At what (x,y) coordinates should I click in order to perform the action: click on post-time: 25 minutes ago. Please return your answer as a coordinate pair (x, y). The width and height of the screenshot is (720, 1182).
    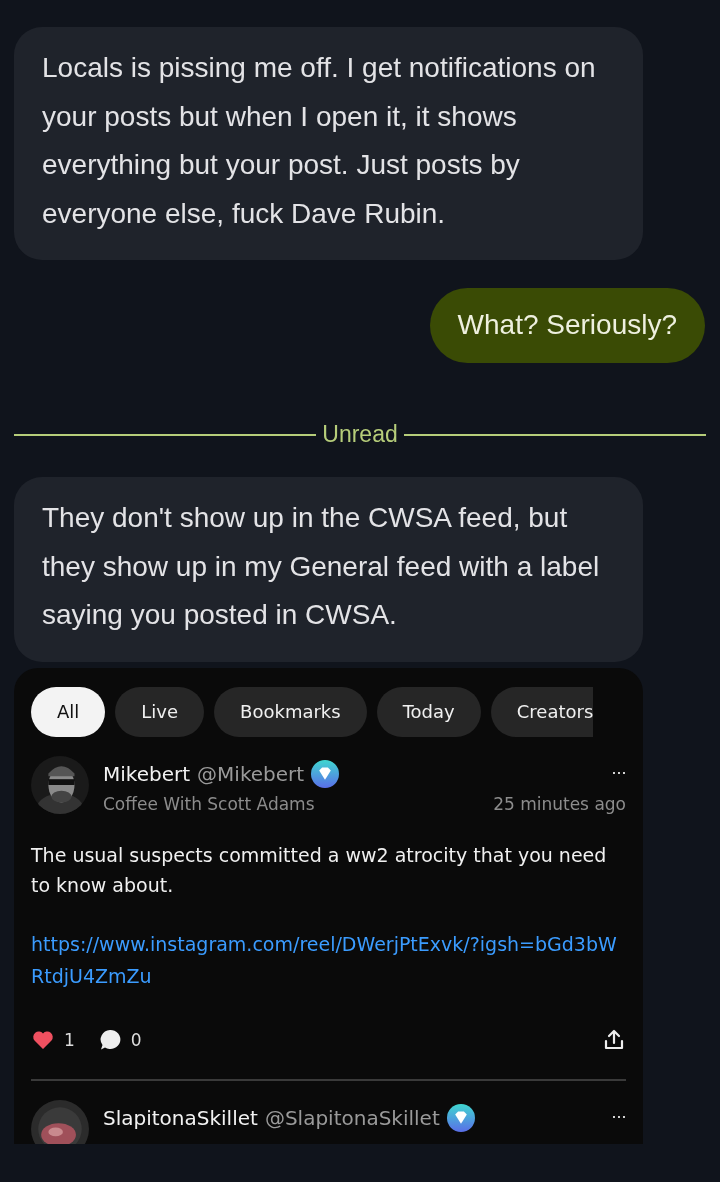
    Looking at the image, I should click on (559, 803).